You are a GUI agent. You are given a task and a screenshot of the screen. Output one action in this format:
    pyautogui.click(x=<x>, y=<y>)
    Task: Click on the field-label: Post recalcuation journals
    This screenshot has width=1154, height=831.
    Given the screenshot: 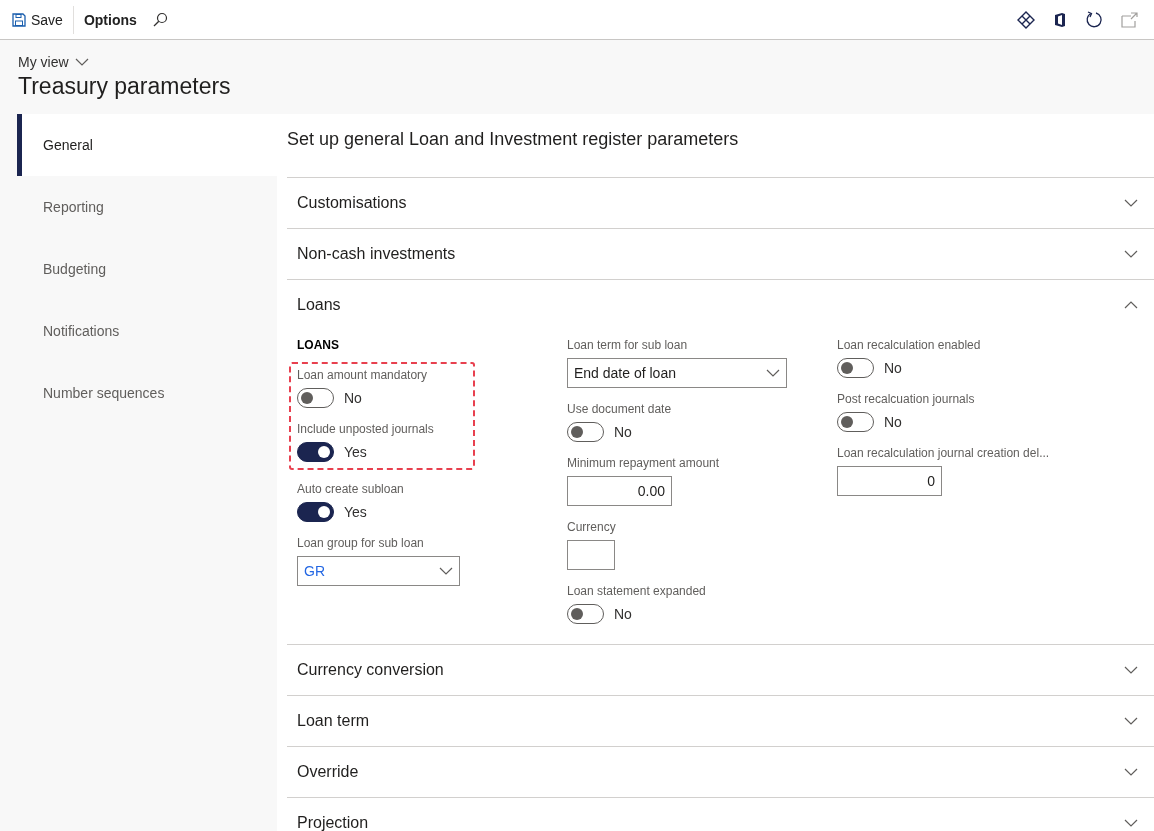 What is the action you would take?
    pyautogui.click(x=906, y=399)
    